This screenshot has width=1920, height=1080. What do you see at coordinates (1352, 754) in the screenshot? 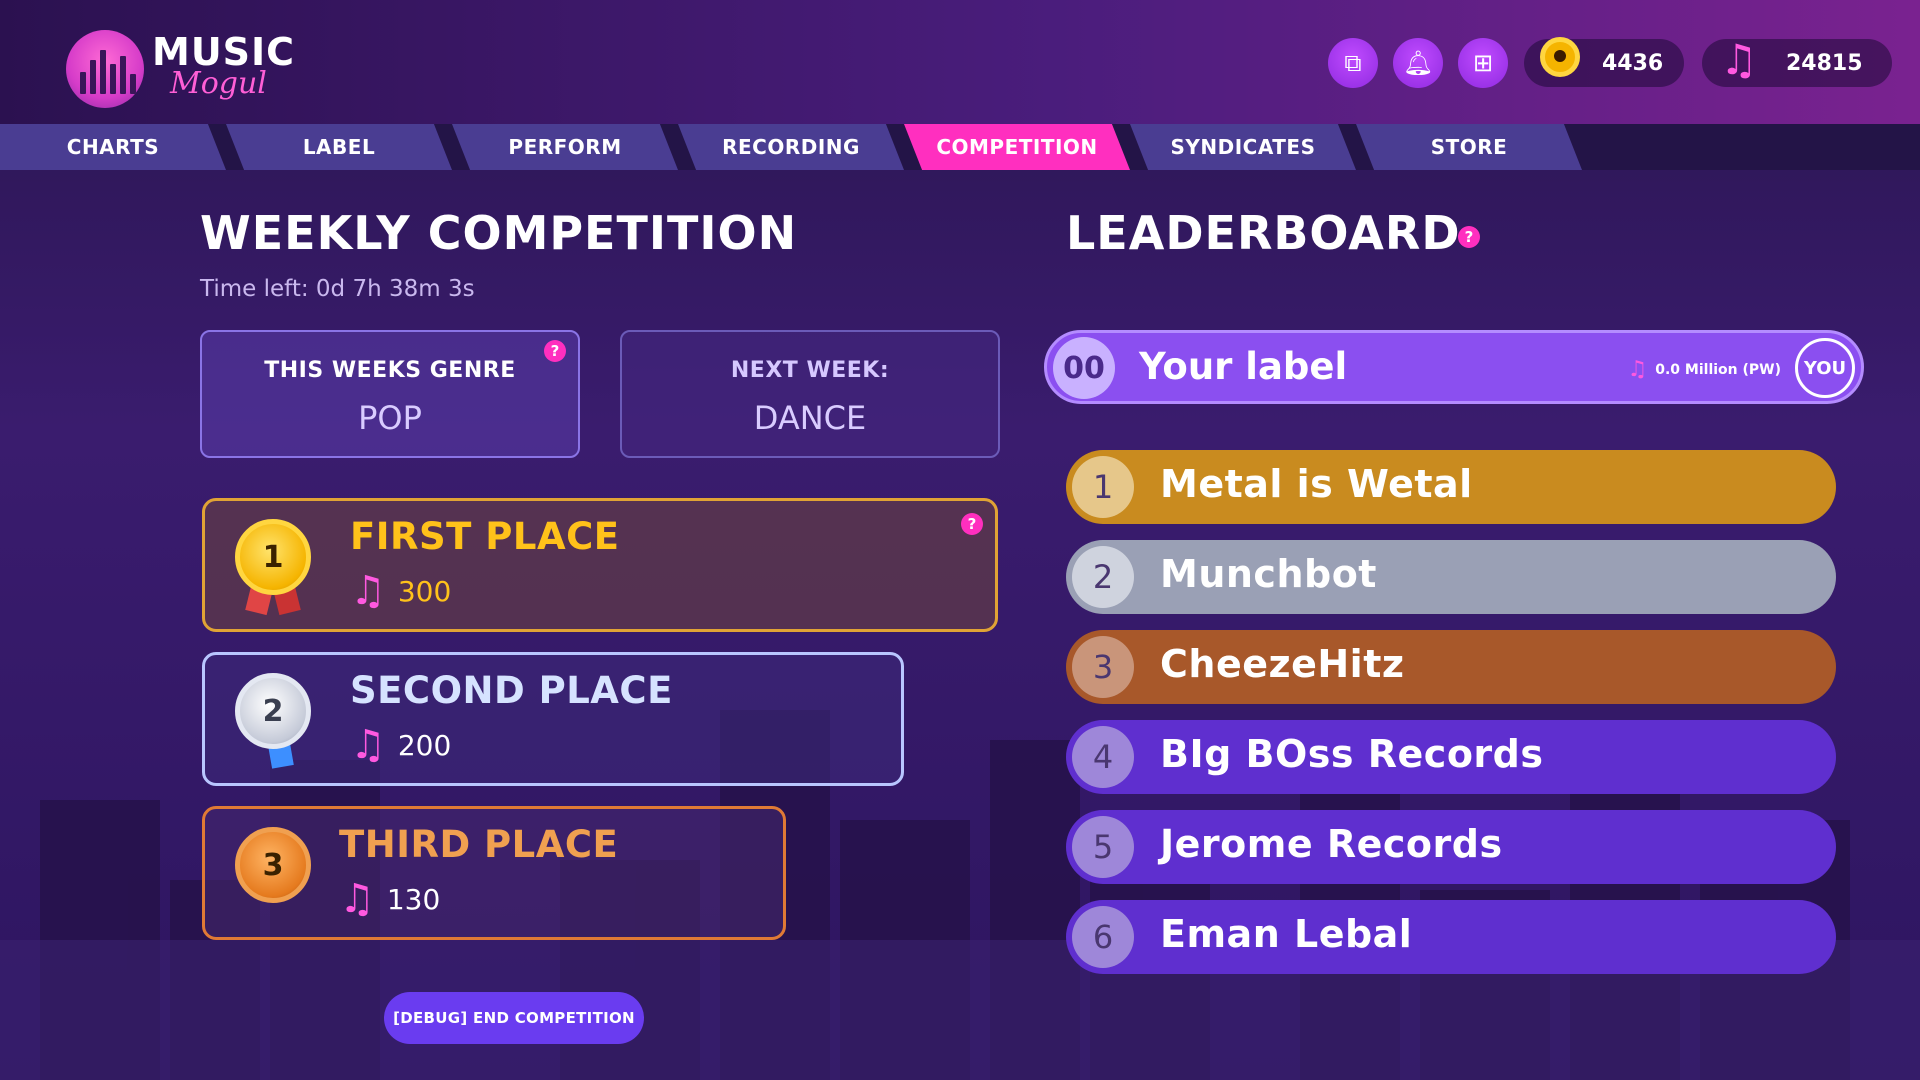
I see `leaderboard-name: BIg BOss Records` at bounding box center [1352, 754].